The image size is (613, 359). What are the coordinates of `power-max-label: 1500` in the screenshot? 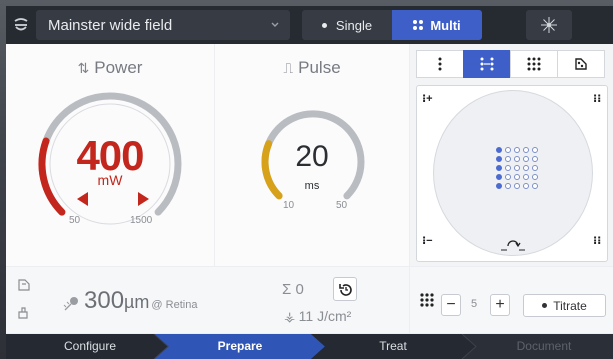 It's located at (141, 220).